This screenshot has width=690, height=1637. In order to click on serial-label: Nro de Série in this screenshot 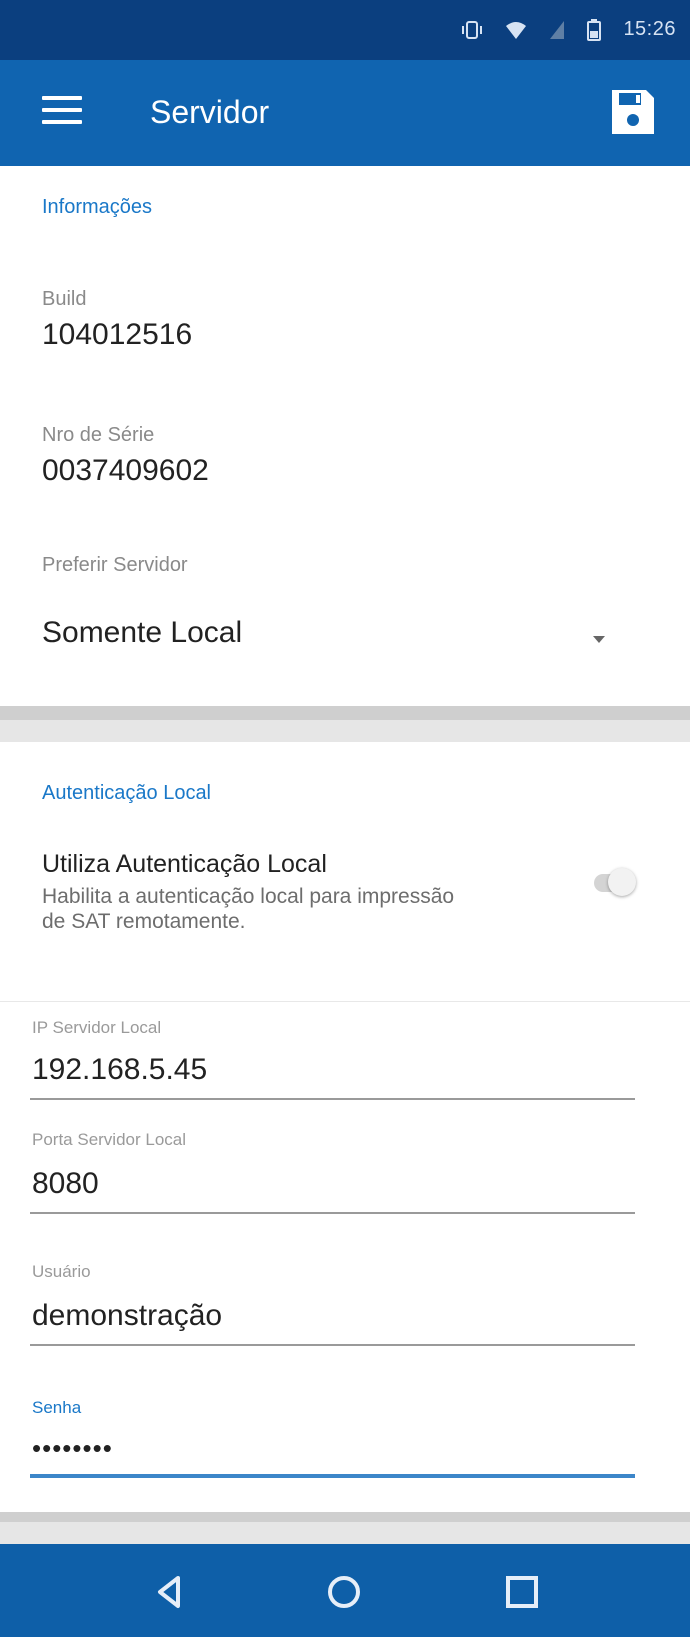, I will do `click(98, 435)`.